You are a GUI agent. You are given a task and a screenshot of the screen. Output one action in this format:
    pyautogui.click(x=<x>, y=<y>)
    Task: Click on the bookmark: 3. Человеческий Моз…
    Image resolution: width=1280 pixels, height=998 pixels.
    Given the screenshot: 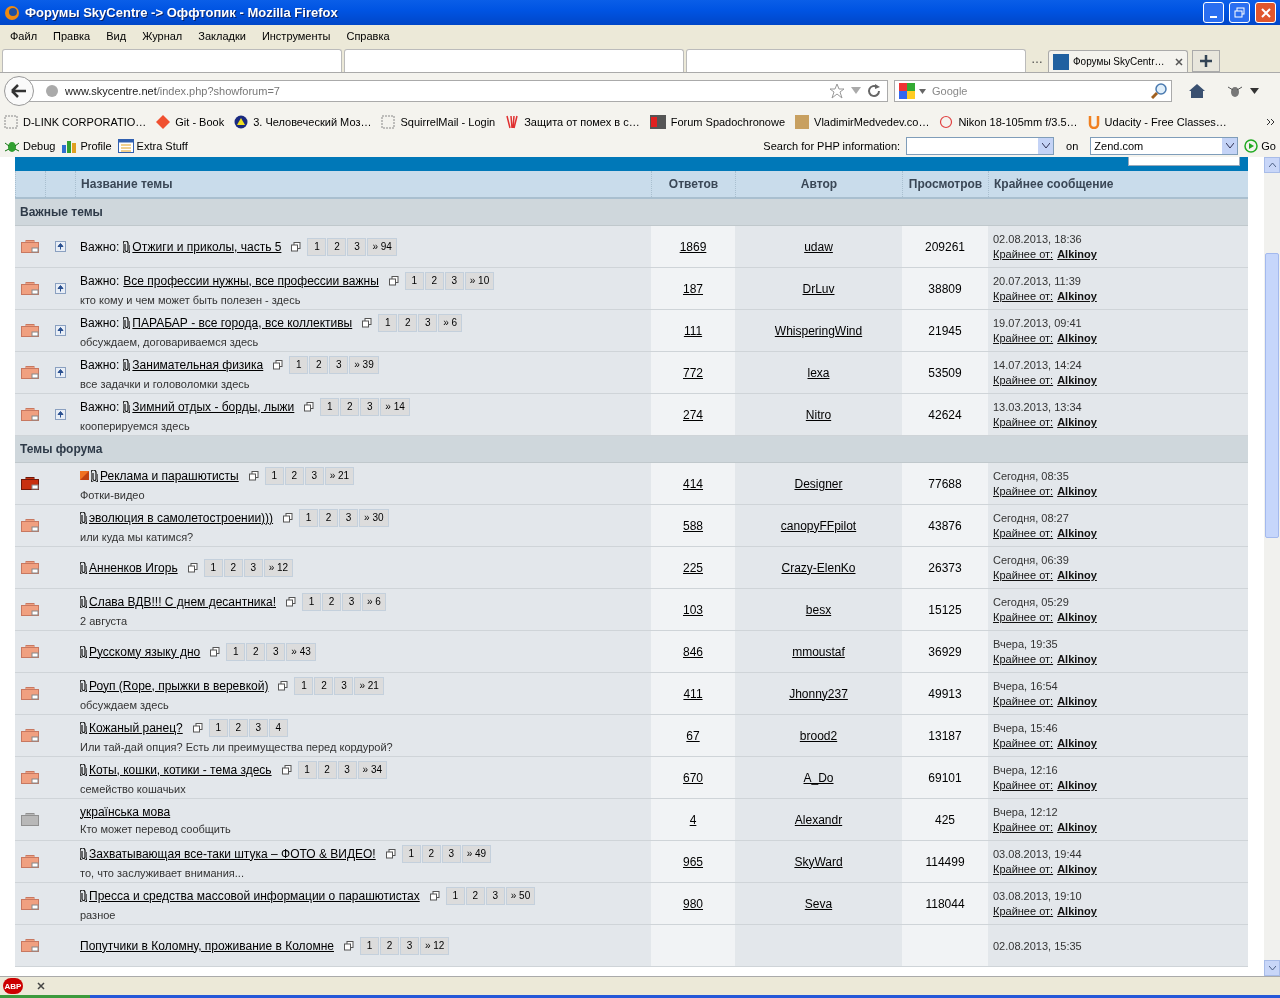 What is the action you would take?
    pyautogui.click(x=303, y=121)
    